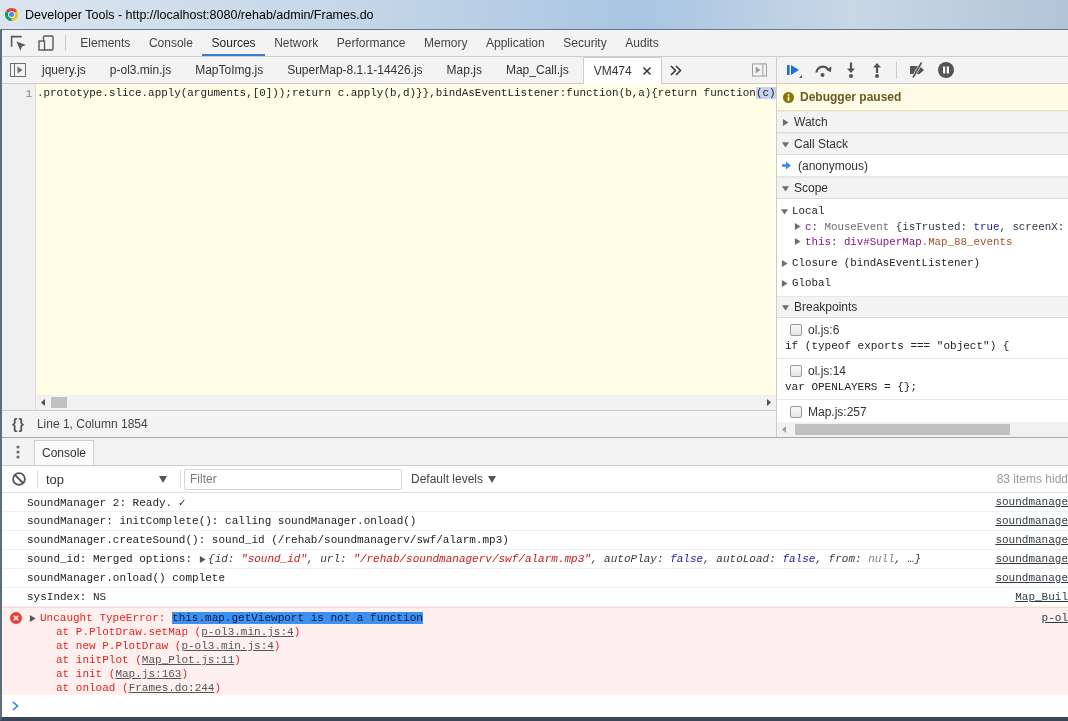 The height and width of the screenshot is (721, 1068). I want to click on device-icon, so click(46, 43).